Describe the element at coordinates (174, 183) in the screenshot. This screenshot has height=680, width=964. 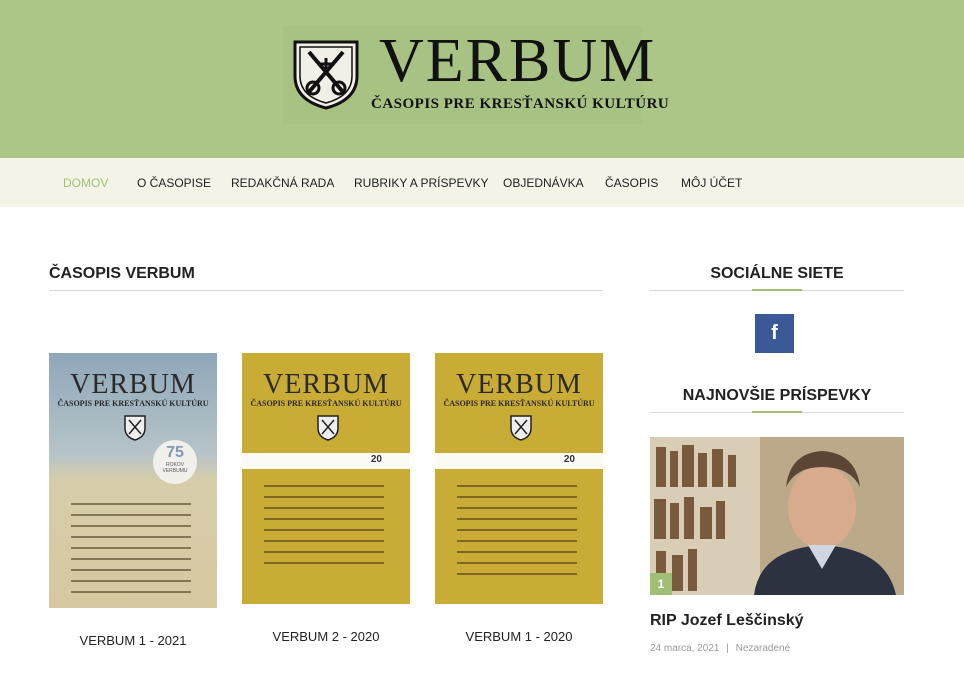
I see `nav-item-o-casopise: O ČASOPISE` at that location.